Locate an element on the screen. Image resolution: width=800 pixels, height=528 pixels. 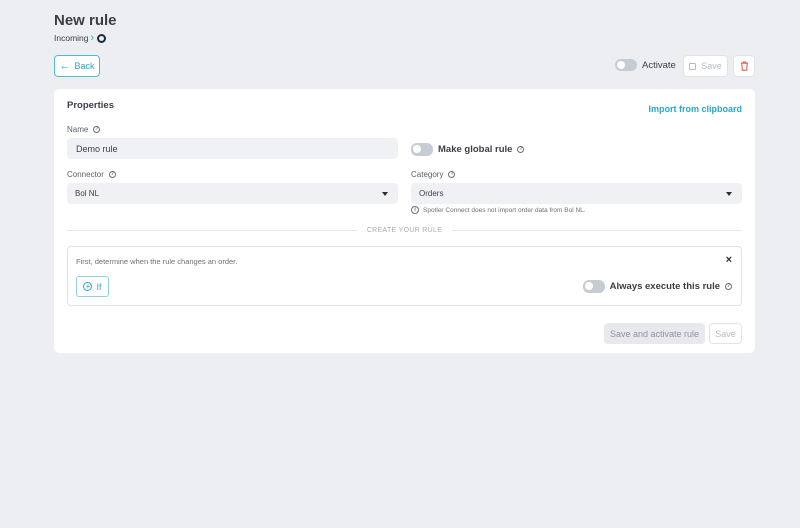
global-rule-label: Make global rule is located at coordinates (475, 149).